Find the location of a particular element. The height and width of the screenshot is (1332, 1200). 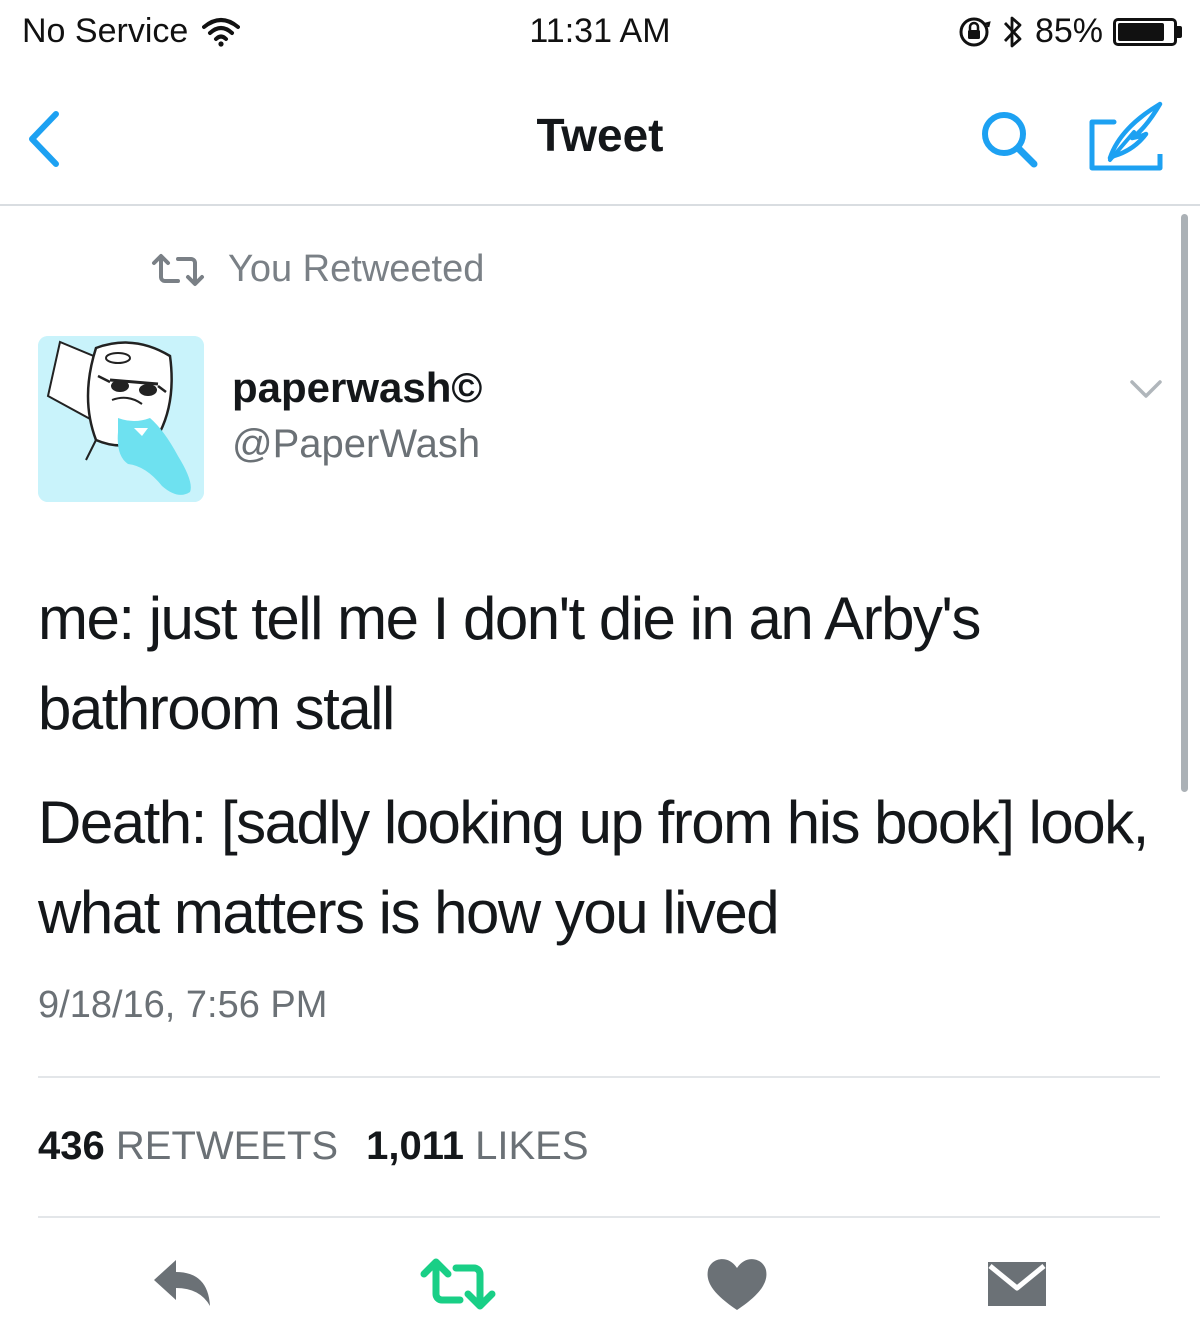

author-display-name: paperwash© is located at coordinates (357, 388).